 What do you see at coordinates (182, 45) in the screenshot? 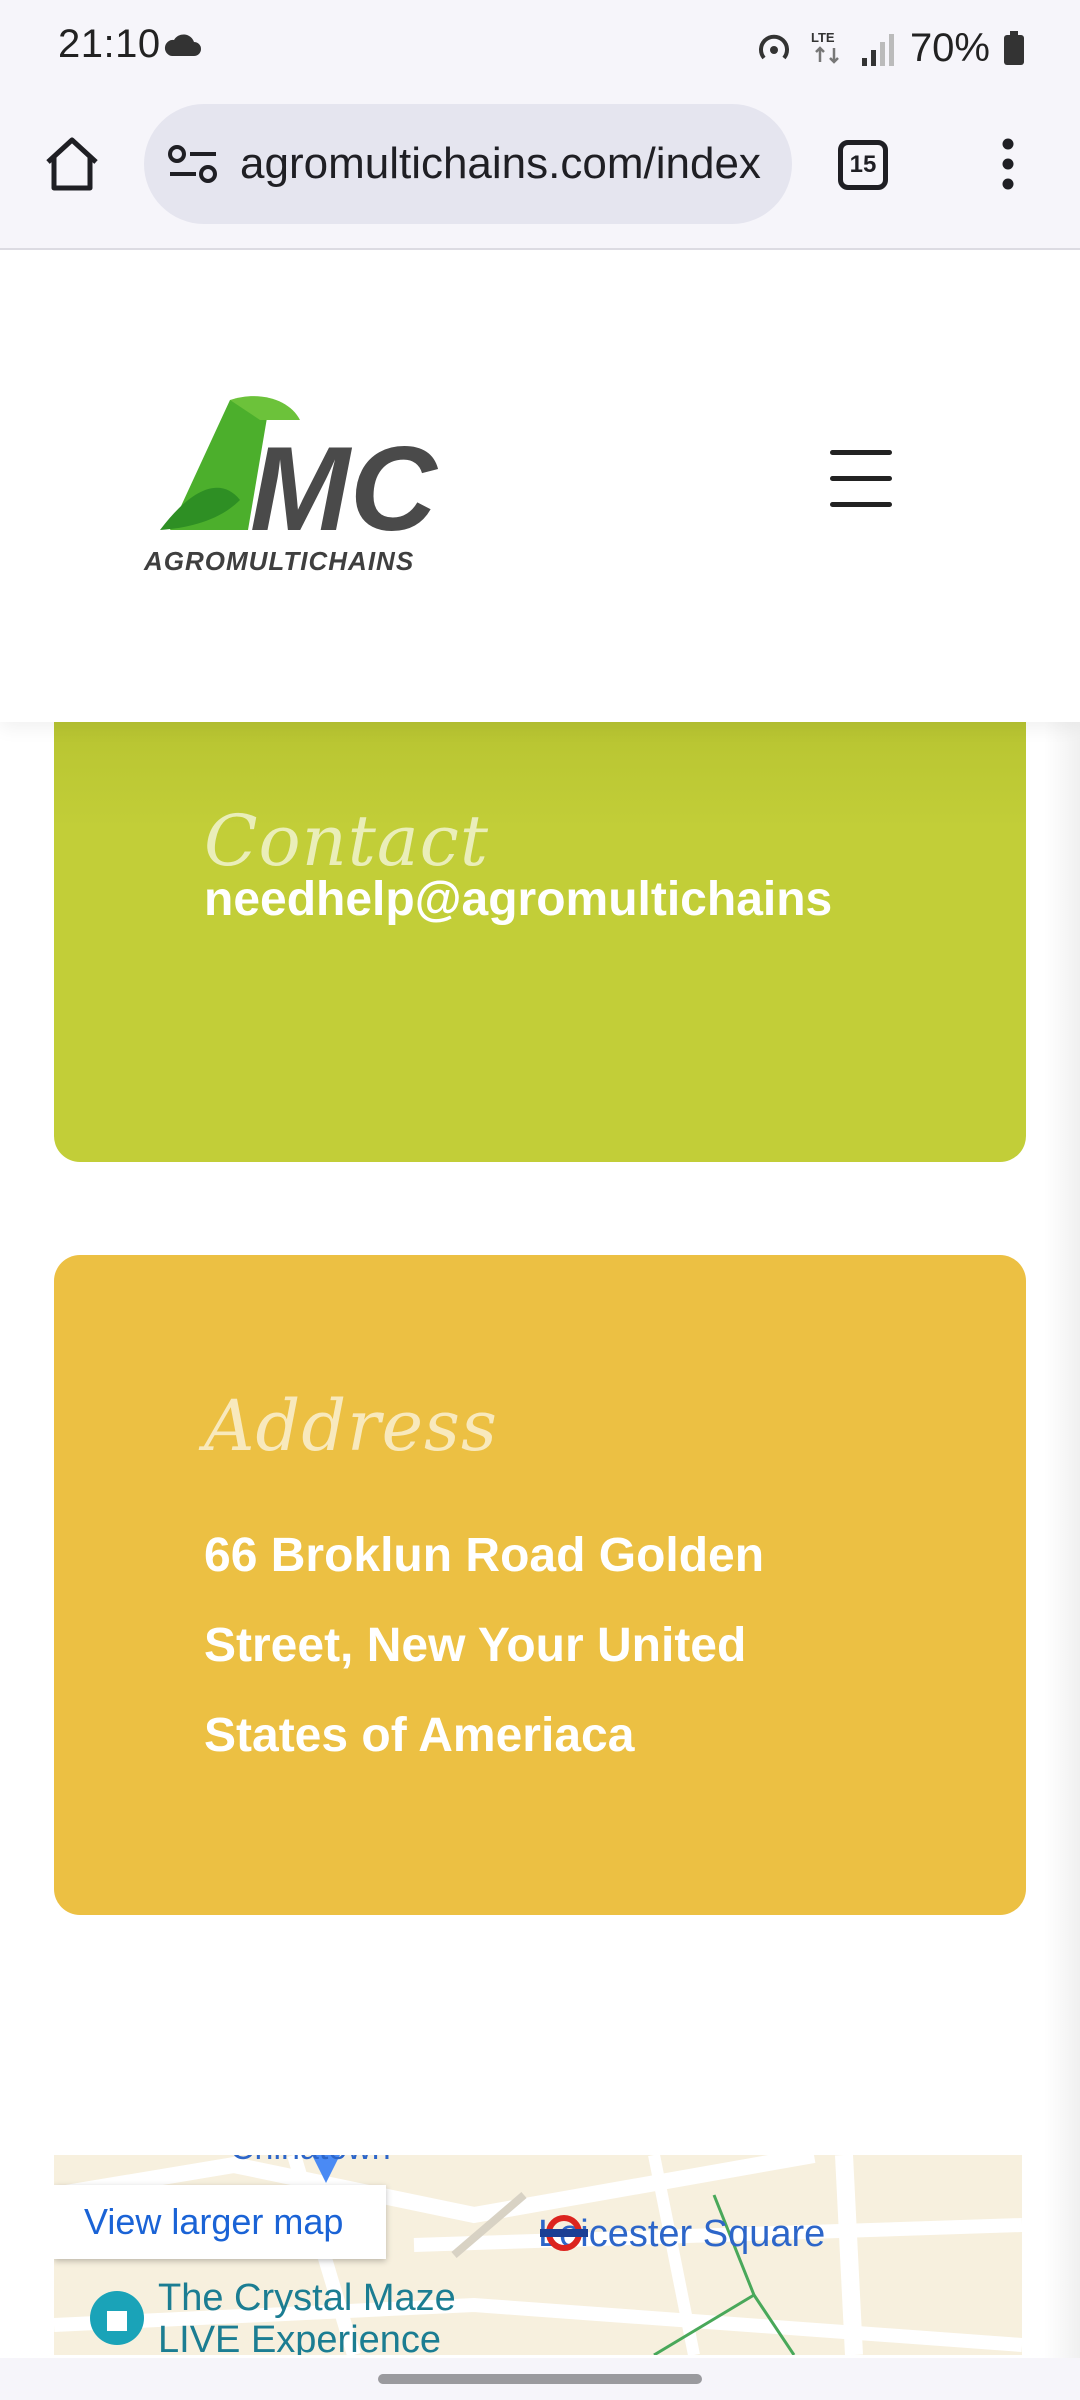
I see `cloud-icon` at bounding box center [182, 45].